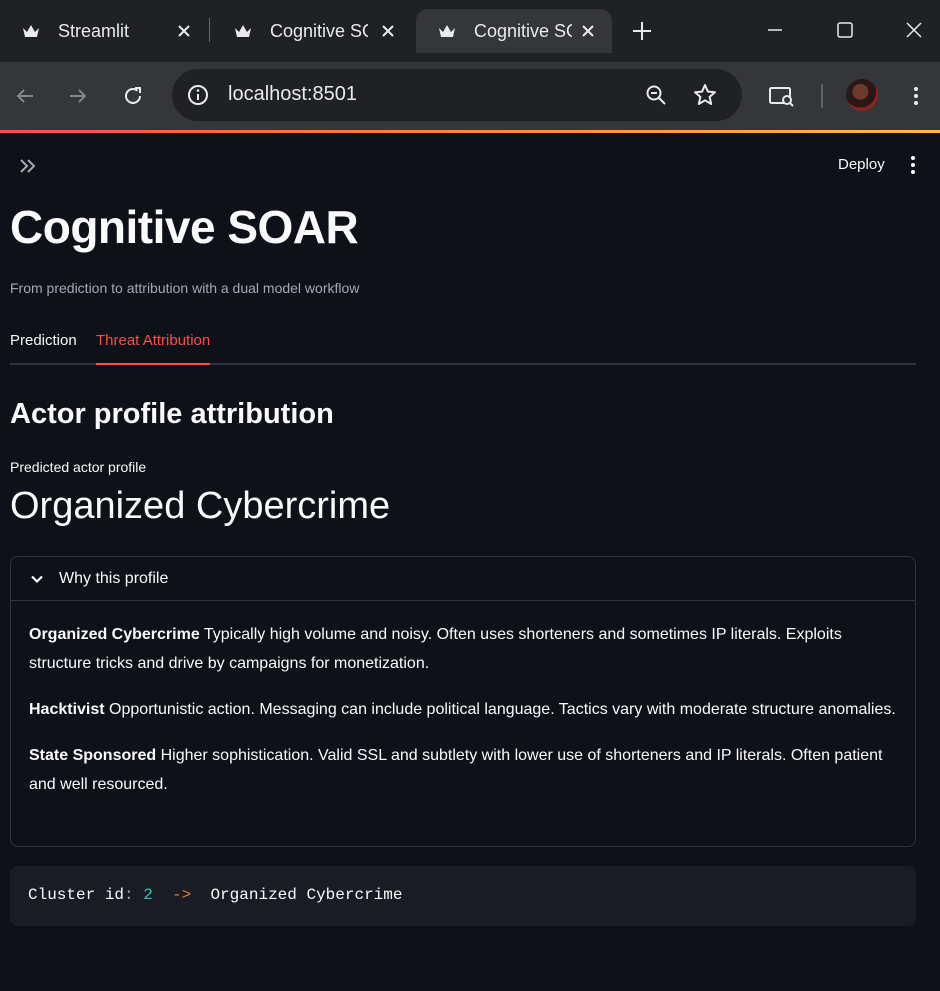 This screenshot has width=940, height=991. Describe the element at coordinates (67, 709) in the screenshot. I see `profile-name: Hacktivist` at that location.